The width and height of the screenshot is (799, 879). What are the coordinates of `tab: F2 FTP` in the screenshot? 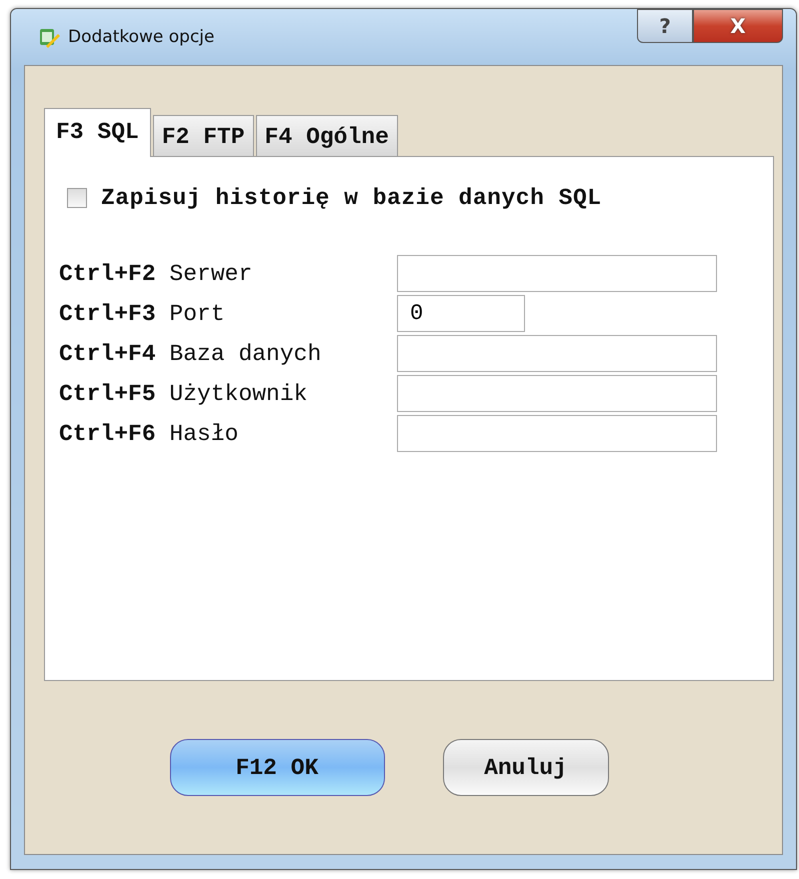 It's located at (203, 135).